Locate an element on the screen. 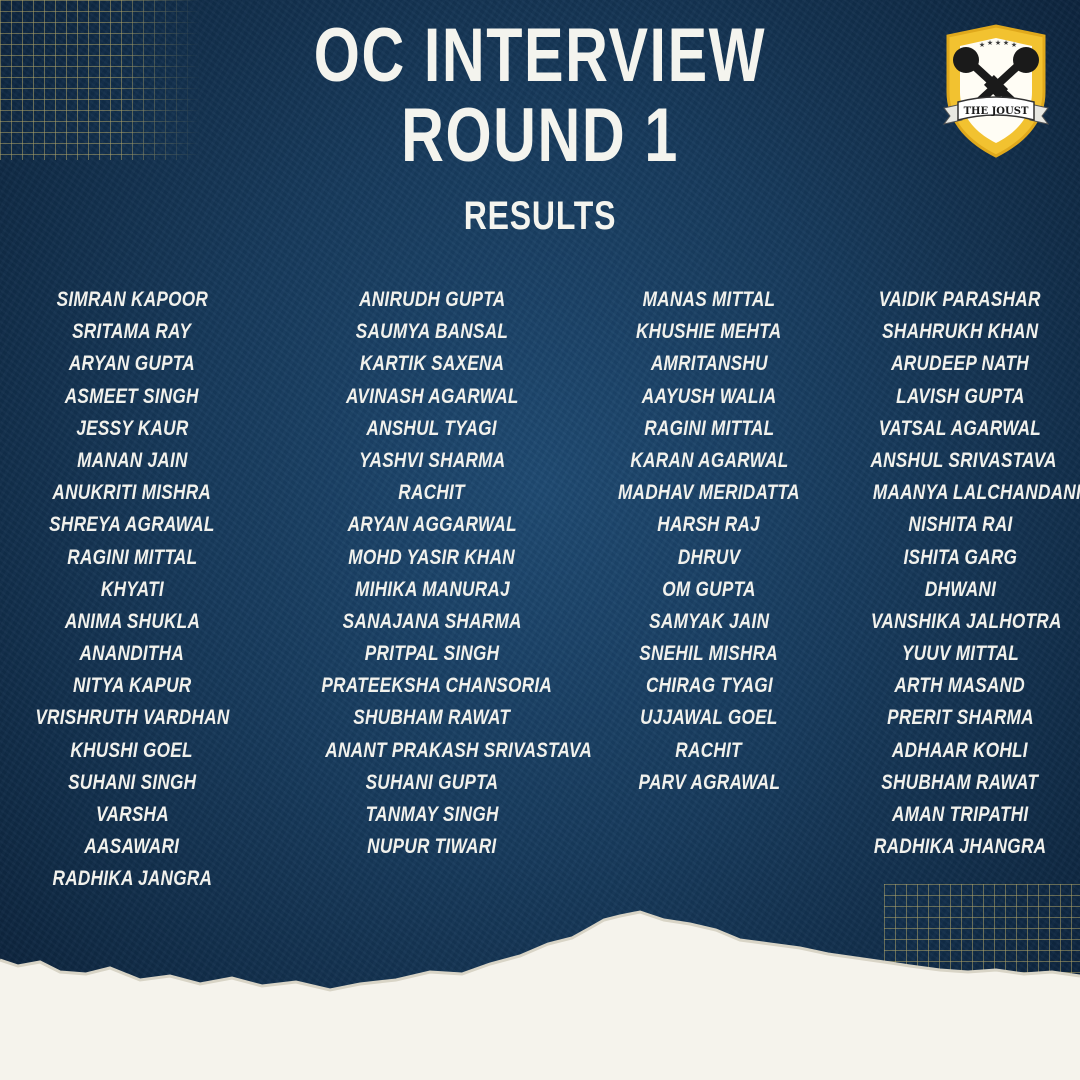 This screenshot has height=1080, width=1080. result-name-text: ARYAN GUPTA is located at coordinates (132, 364).